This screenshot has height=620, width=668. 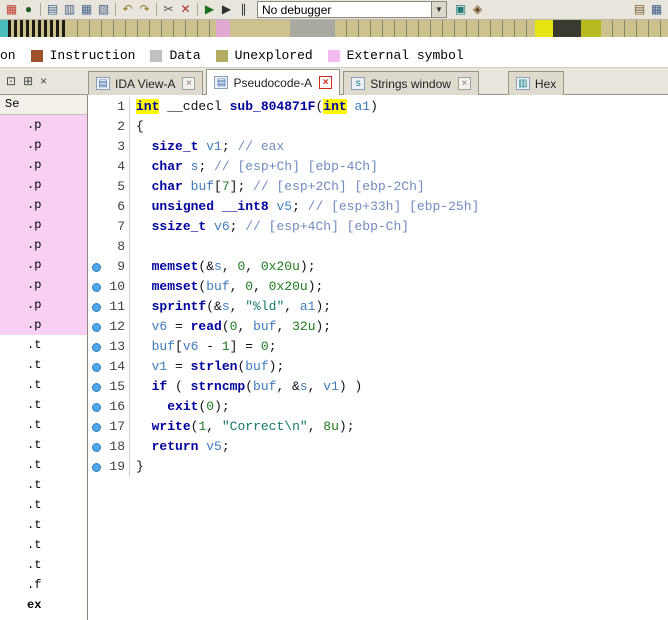 What do you see at coordinates (280, 266) in the screenshot?
I see `code-token: 0x20u` at bounding box center [280, 266].